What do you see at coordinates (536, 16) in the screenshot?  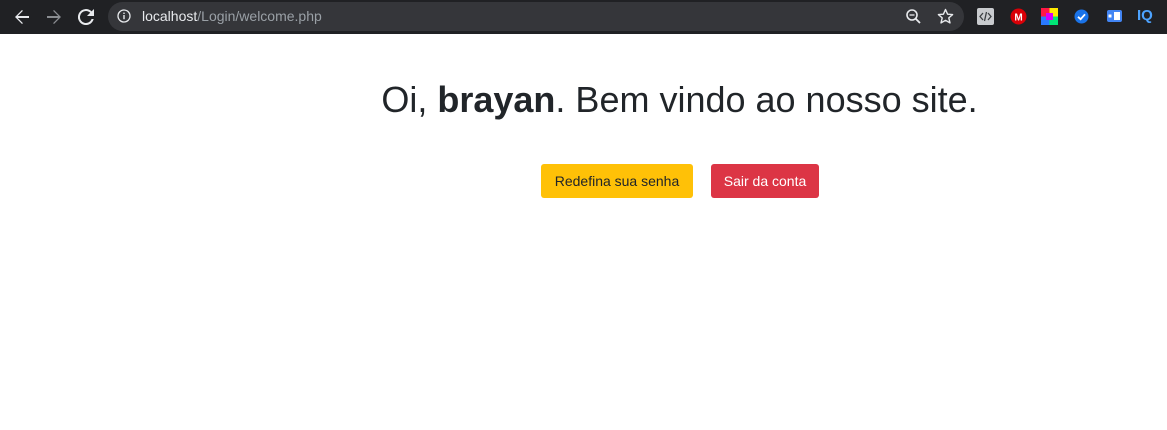 I see `address-bar: localhost/Login/welcome.php` at bounding box center [536, 16].